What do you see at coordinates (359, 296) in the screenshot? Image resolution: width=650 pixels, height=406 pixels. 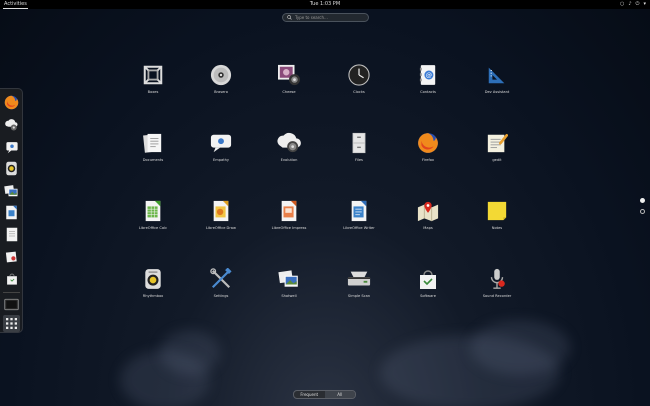 I see `app-label: Simple Scan` at bounding box center [359, 296].